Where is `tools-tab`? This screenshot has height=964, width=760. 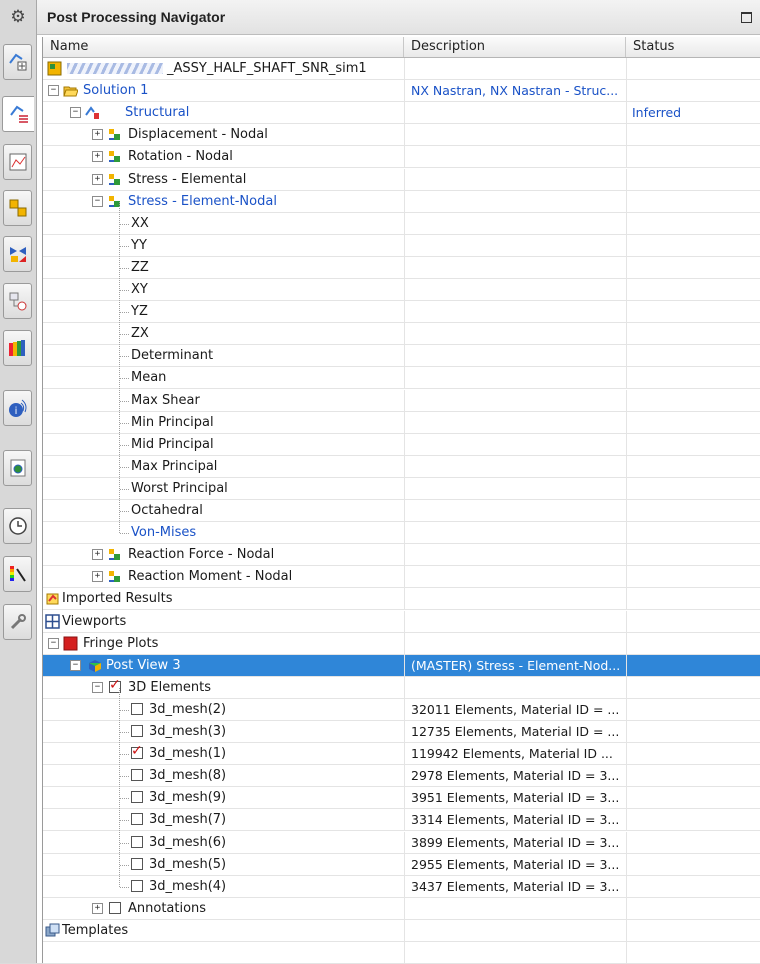
tools-tab is located at coordinates (17, 622).